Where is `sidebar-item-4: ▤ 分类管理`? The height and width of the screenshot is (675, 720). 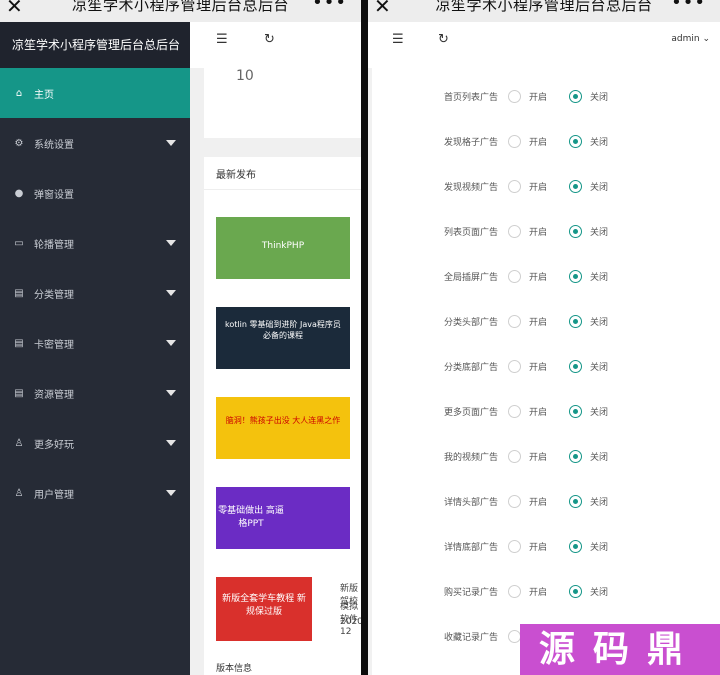 sidebar-item-4: ▤ 分类管理 is located at coordinates (95, 293).